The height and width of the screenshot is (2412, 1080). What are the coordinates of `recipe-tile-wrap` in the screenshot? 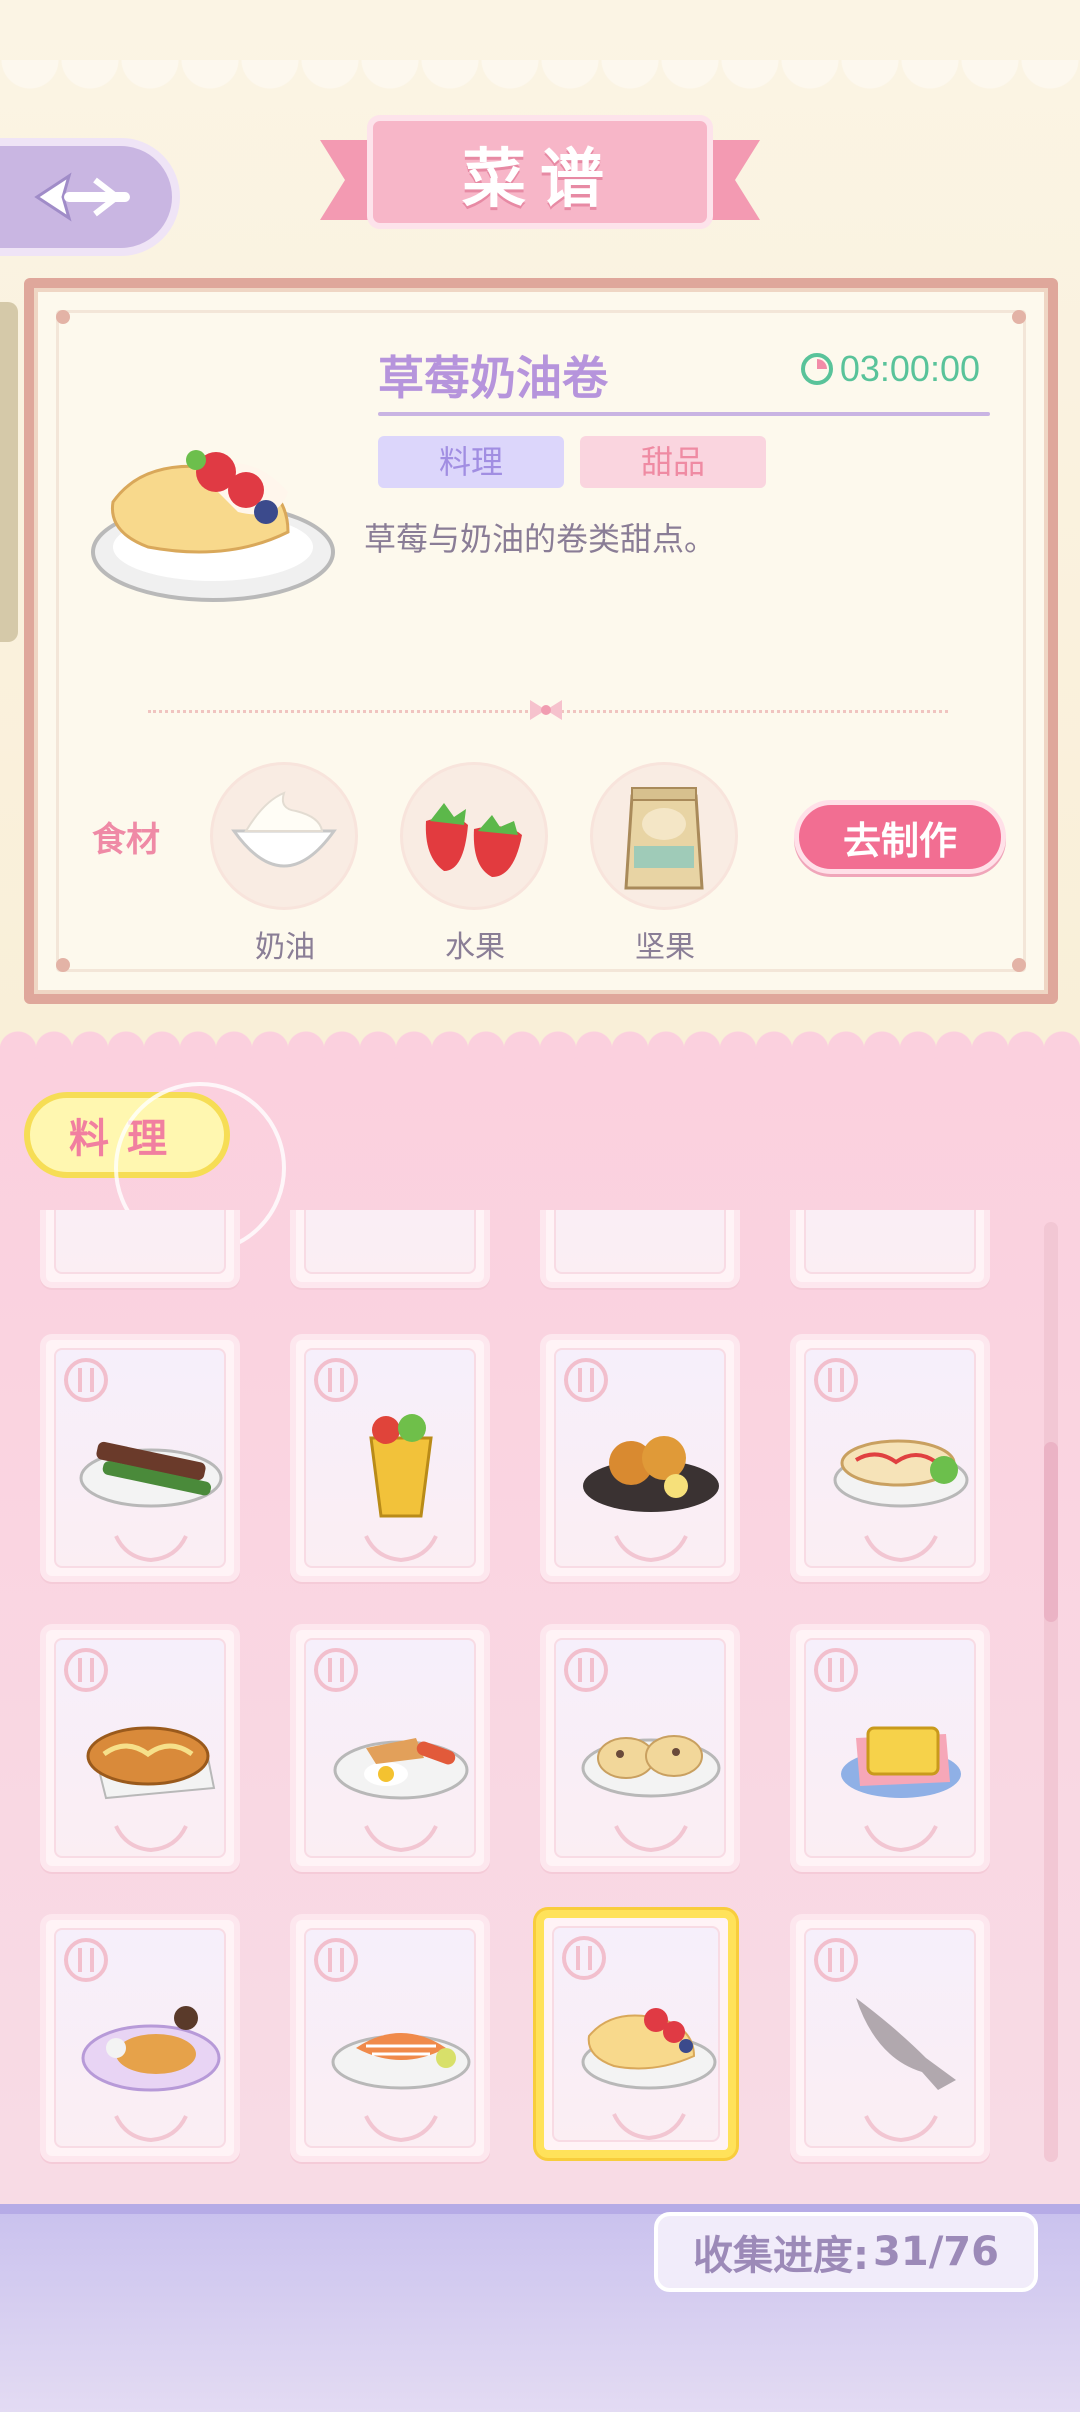 It's located at (390, 1458).